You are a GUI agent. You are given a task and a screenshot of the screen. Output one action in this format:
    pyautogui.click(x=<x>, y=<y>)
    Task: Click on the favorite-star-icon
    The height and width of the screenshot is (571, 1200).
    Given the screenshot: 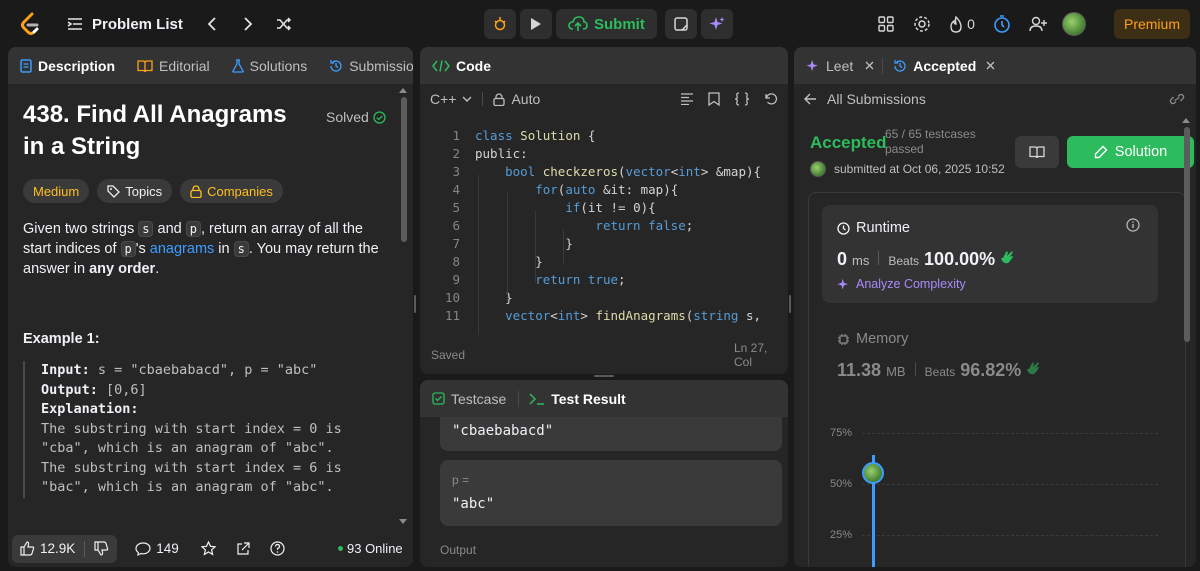 What is the action you would take?
    pyautogui.click(x=208, y=548)
    